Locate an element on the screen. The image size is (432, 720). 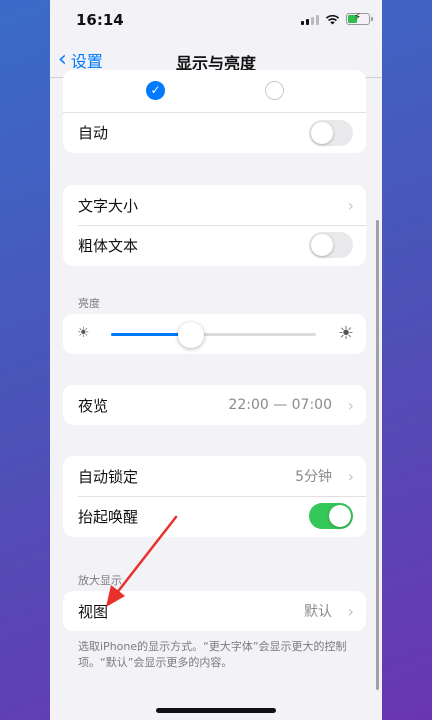
text-card: 文字大小 › 粗体文本 is located at coordinates (214, 225).